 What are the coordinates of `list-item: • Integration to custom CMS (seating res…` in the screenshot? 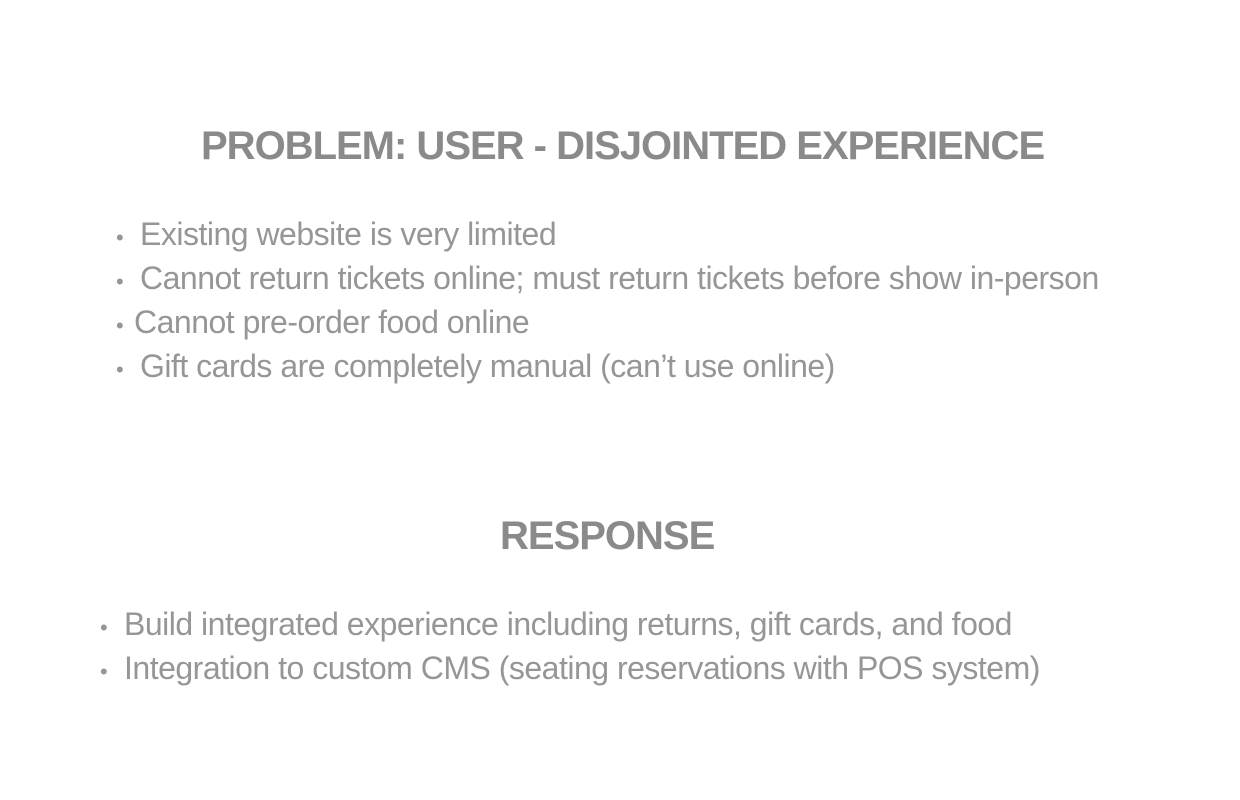 It's located at (570, 670).